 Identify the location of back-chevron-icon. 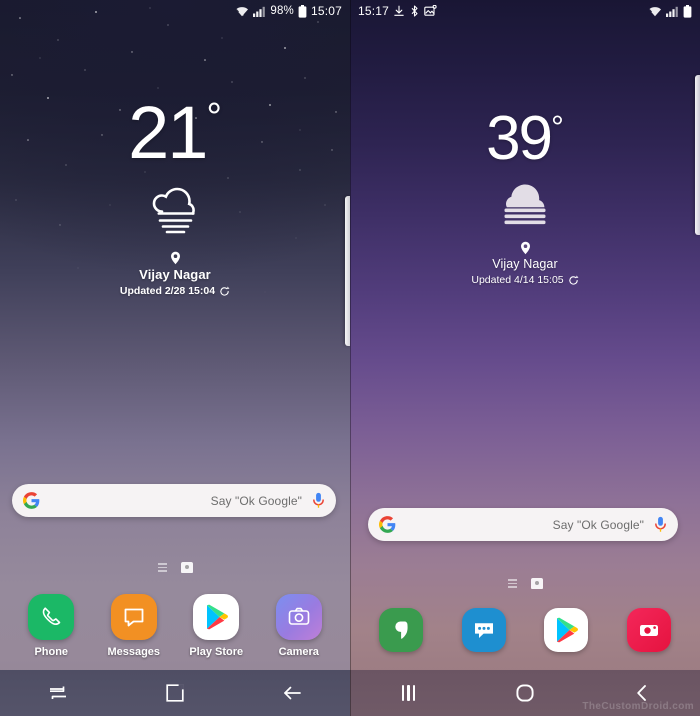
(641, 693).